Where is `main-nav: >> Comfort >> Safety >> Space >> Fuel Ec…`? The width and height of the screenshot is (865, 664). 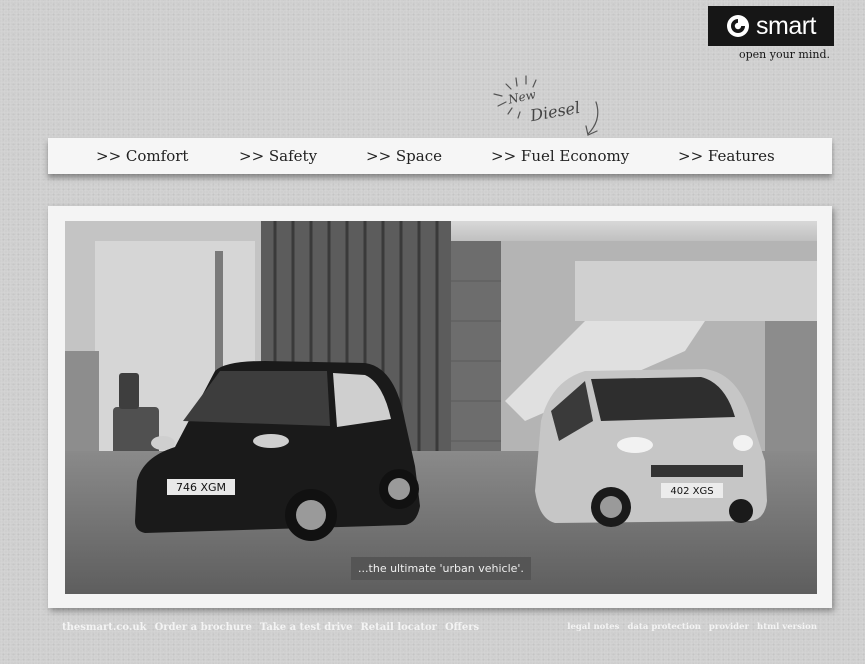
main-nav: >> Comfort >> Safety >> Space >> Fuel Ec… is located at coordinates (440, 156).